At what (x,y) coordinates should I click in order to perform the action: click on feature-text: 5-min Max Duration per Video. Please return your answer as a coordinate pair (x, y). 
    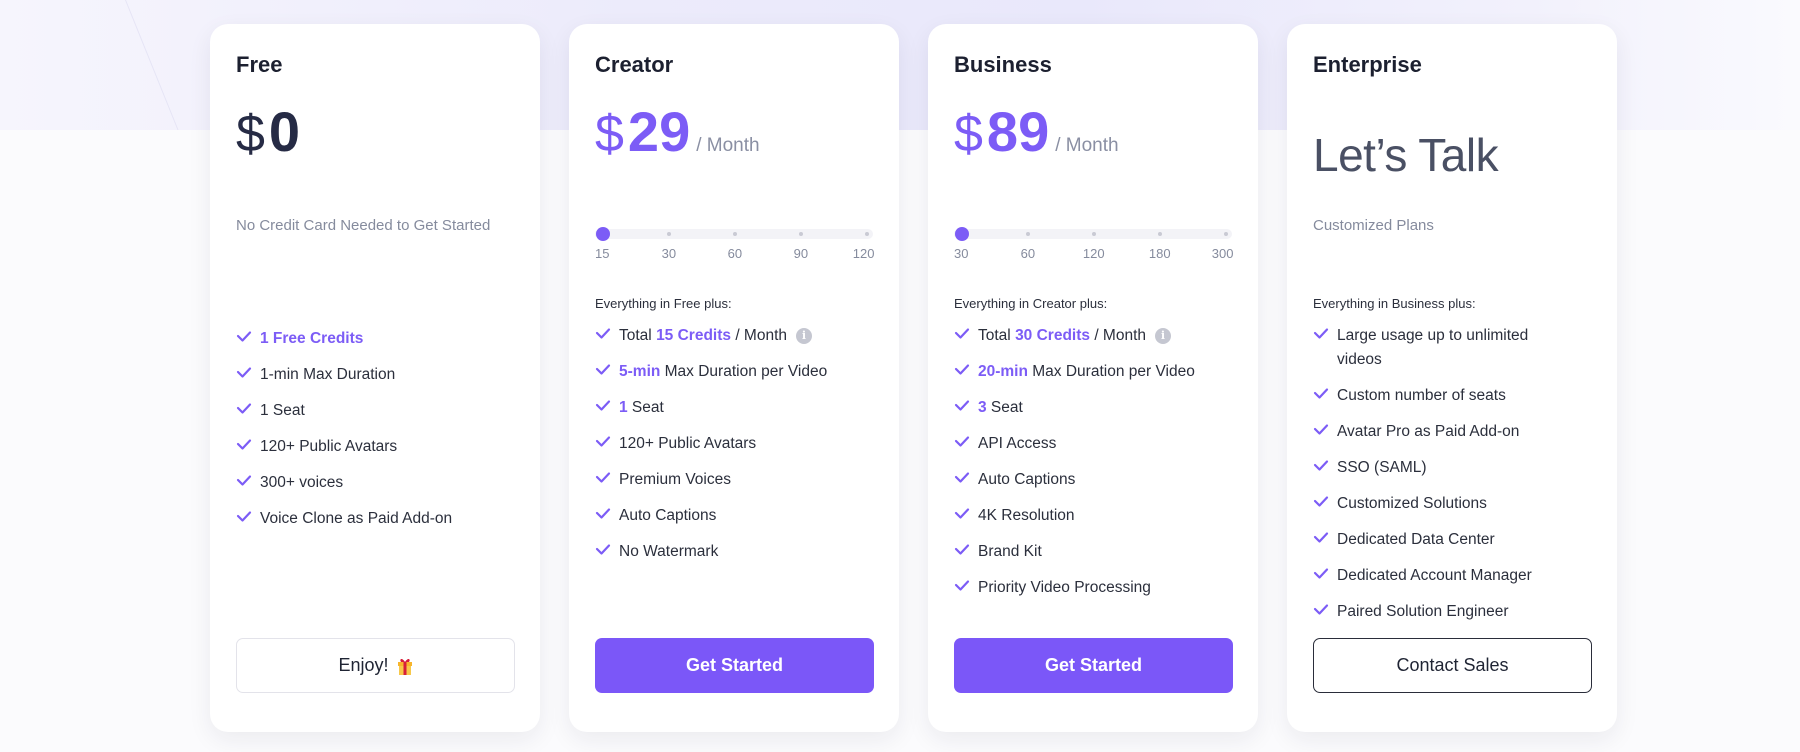
    Looking at the image, I should click on (723, 372).